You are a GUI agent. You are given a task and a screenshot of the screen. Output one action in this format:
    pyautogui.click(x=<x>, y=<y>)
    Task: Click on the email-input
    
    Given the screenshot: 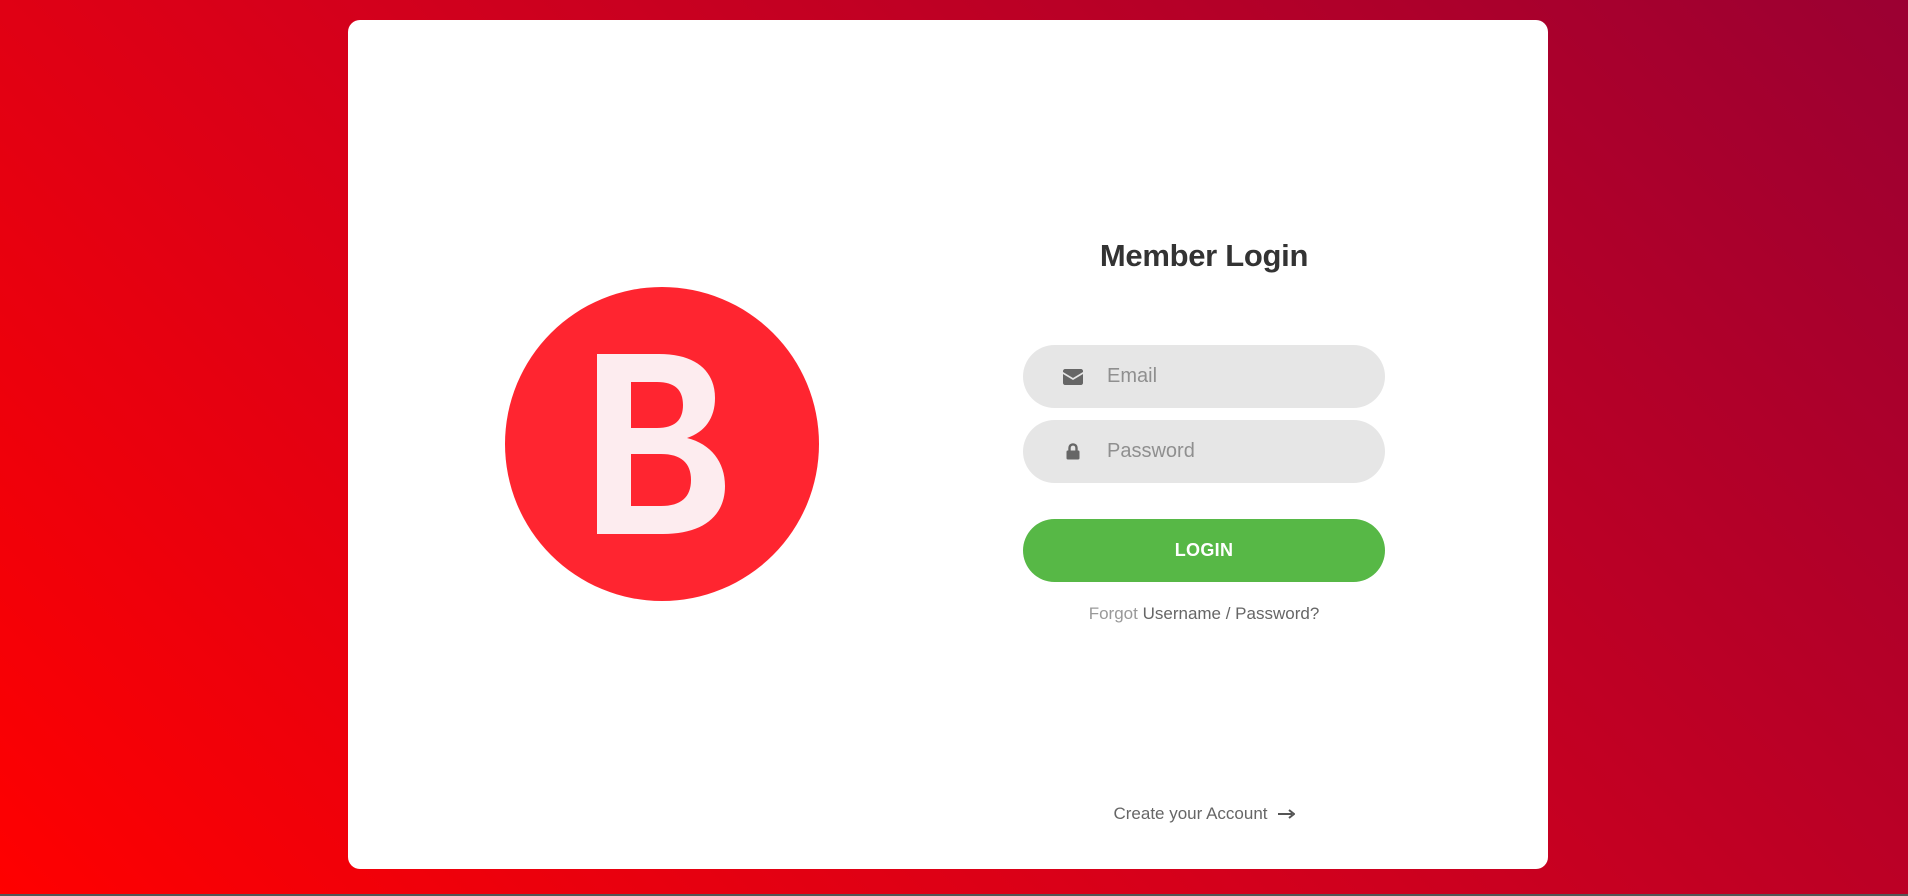 What is the action you would take?
    pyautogui.click(x=1232, y=376)
    